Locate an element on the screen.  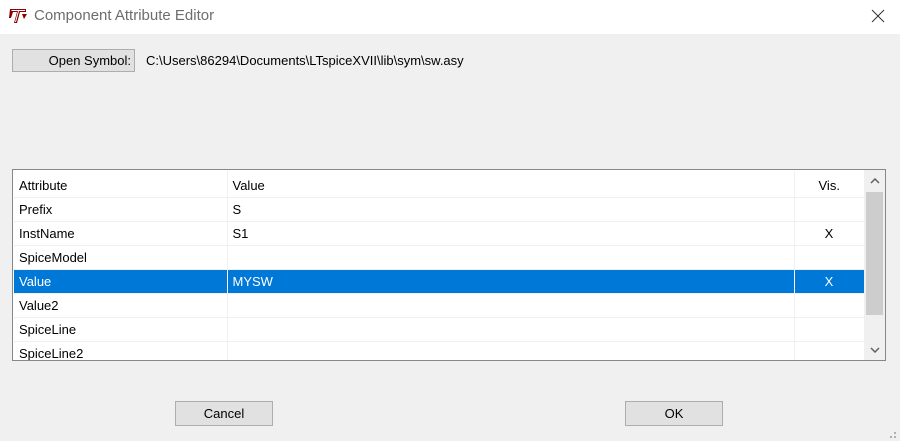
window-title: Component Attribute Editor is located at coordinates (124, 15).